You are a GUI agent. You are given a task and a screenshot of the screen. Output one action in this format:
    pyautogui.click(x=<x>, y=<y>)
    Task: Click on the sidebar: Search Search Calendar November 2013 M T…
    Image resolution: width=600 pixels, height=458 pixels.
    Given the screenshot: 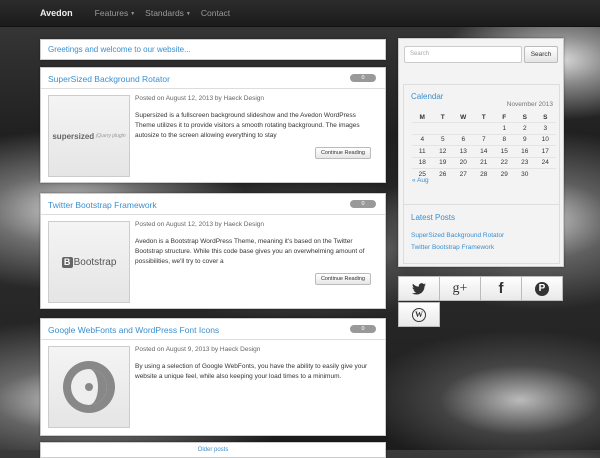 What is the action you would take?
    pyautogui.click(x=481, y=152)
    